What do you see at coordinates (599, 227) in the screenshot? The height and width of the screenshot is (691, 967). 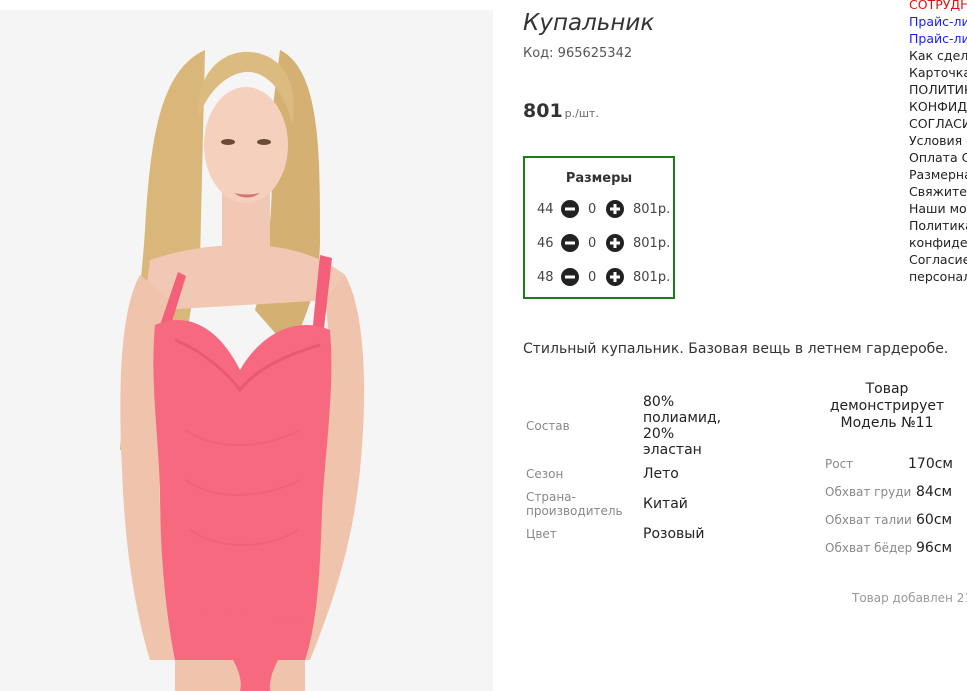 I see `sizes-box: Размеры 44 0 801р. 46 0 801р. 48 0 801р.` at bounding box center [599, 227].